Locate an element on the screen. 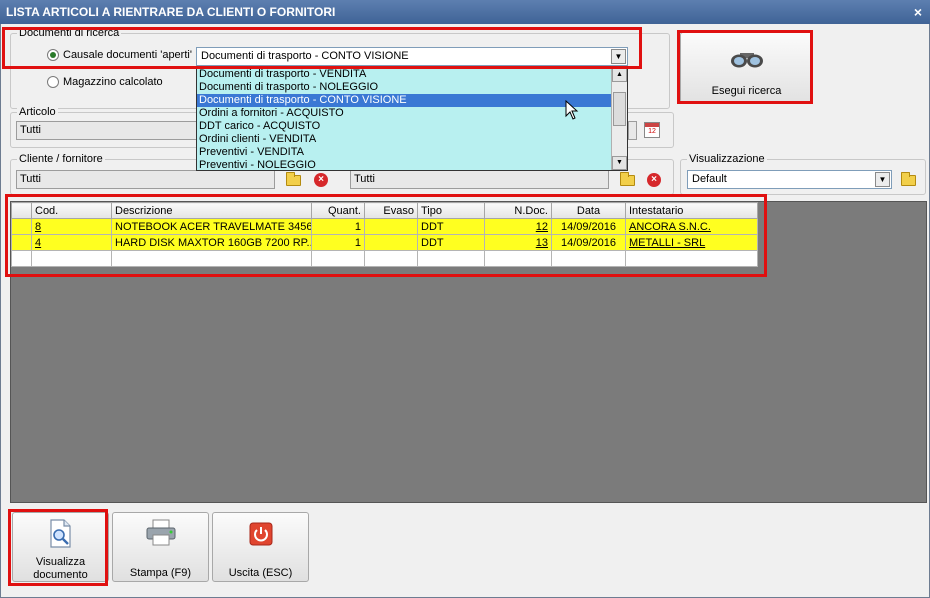  power-icon is located at coordinates (260, 534).